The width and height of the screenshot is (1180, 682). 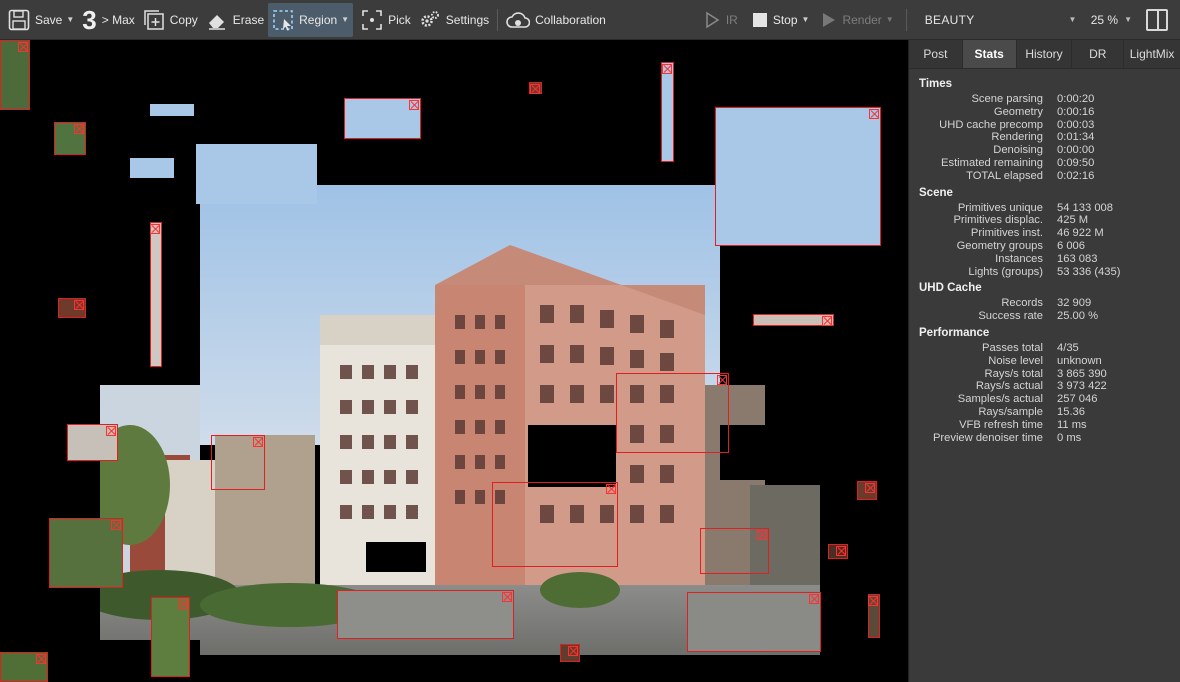 What do you see at coordinates (1031, 411) in the screenshot?
I see `stat-row: Rays/sample 15.36` at bounding box center [1031, 411].